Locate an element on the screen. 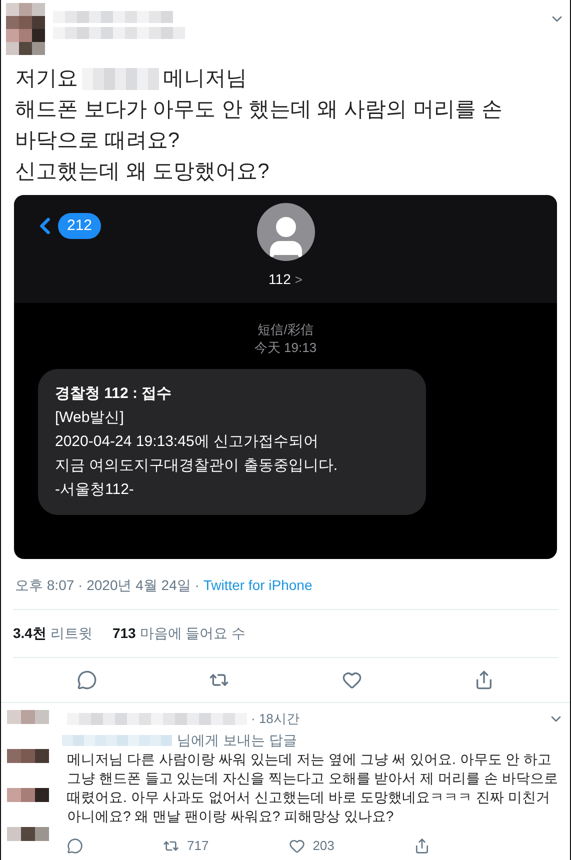 The width and height of the screenshot is (571, 860). stat-label: 마음에 들어요 수 is located at coordinates (193, 633).